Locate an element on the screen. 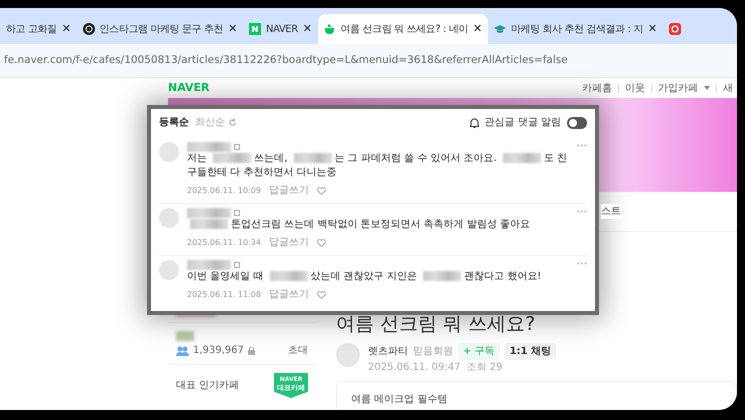 Image resolution: width=745 pixels, height=420 pixels. sort-option: 등록순 is located at coordinates (174, 122).